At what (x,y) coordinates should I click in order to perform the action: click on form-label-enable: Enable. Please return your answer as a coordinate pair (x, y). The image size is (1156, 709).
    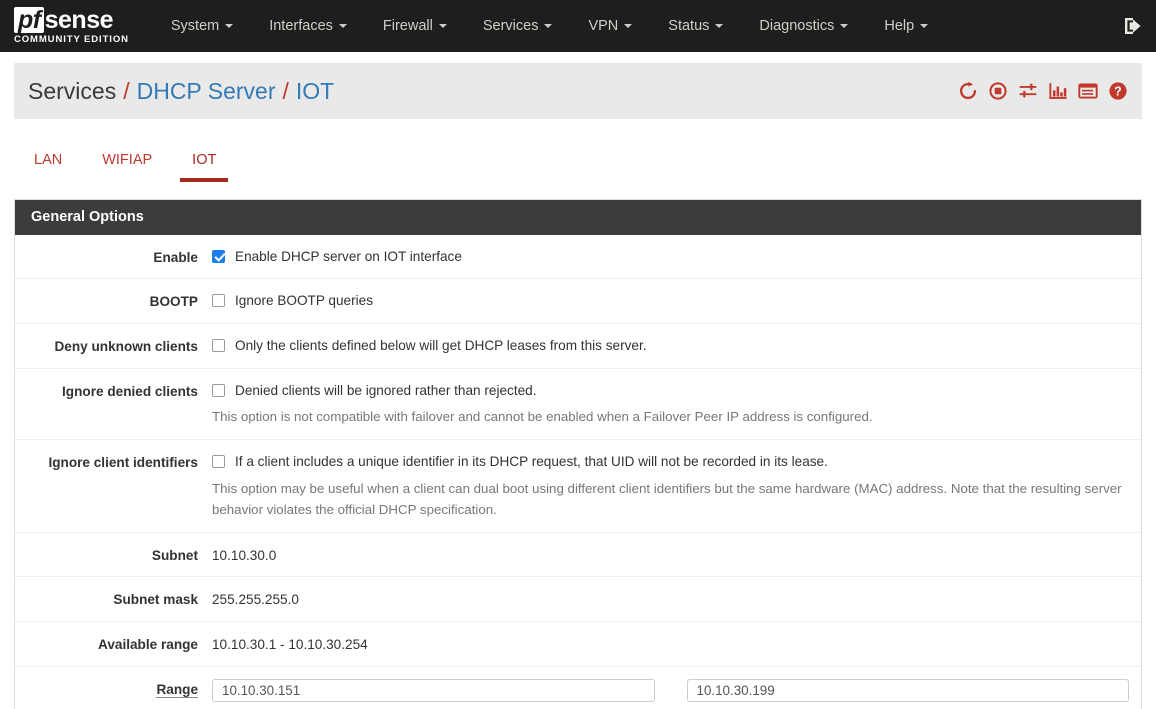
    Looking at the image, I should click on (175, 257).